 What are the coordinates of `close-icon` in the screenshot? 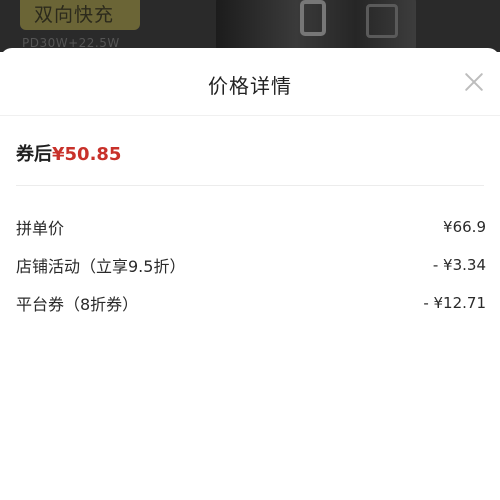 It's located at (474, 82).